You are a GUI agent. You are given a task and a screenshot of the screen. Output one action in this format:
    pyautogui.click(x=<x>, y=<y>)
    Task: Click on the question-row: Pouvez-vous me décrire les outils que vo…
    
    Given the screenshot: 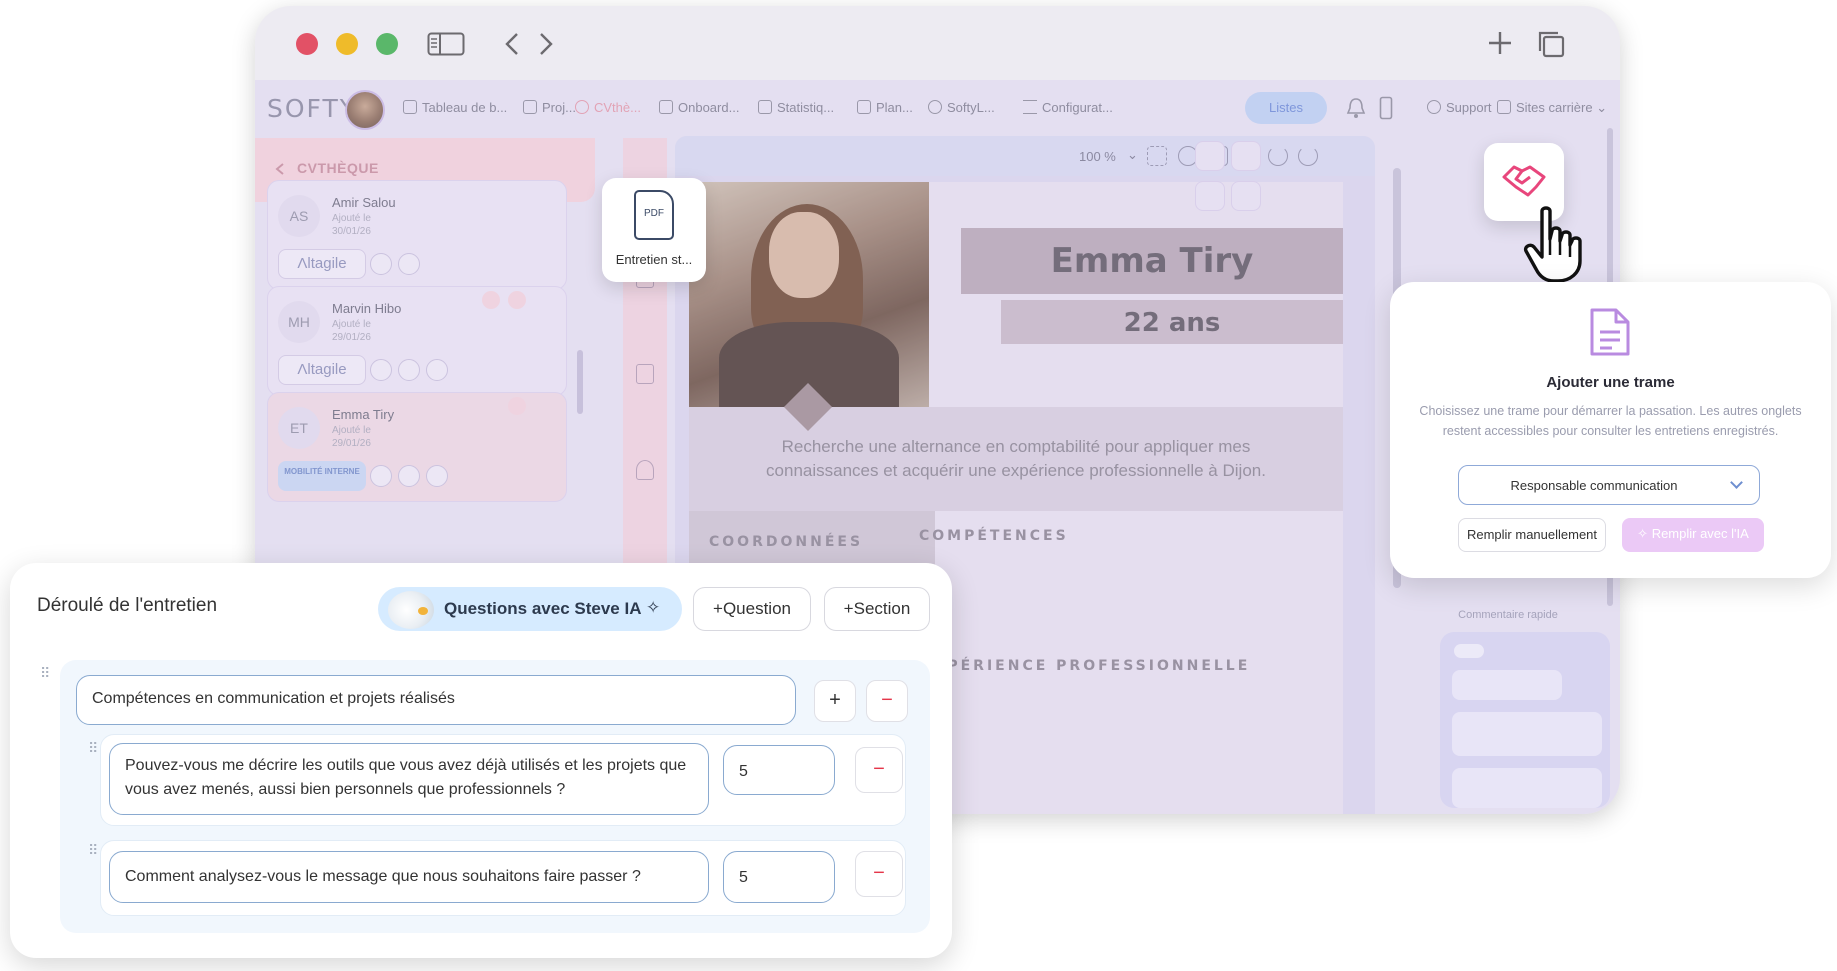 What is the action you would take?
    pyautogui.click(x=503, y=780)
    